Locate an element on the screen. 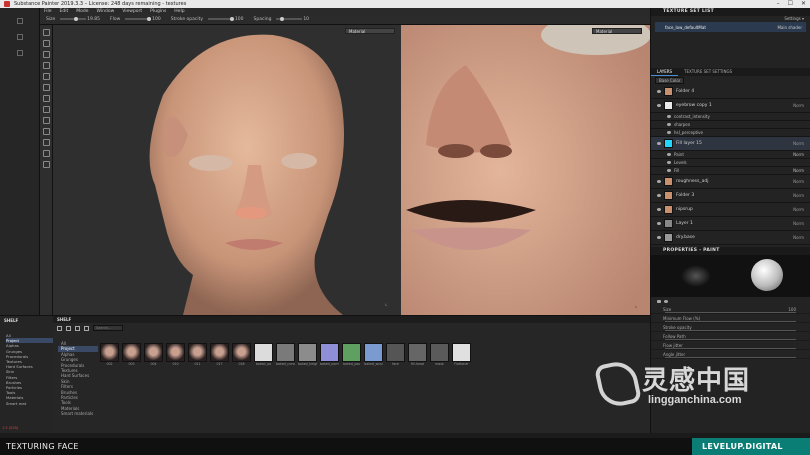  window-control-button: ✕ is located at coordinates (803, 4).